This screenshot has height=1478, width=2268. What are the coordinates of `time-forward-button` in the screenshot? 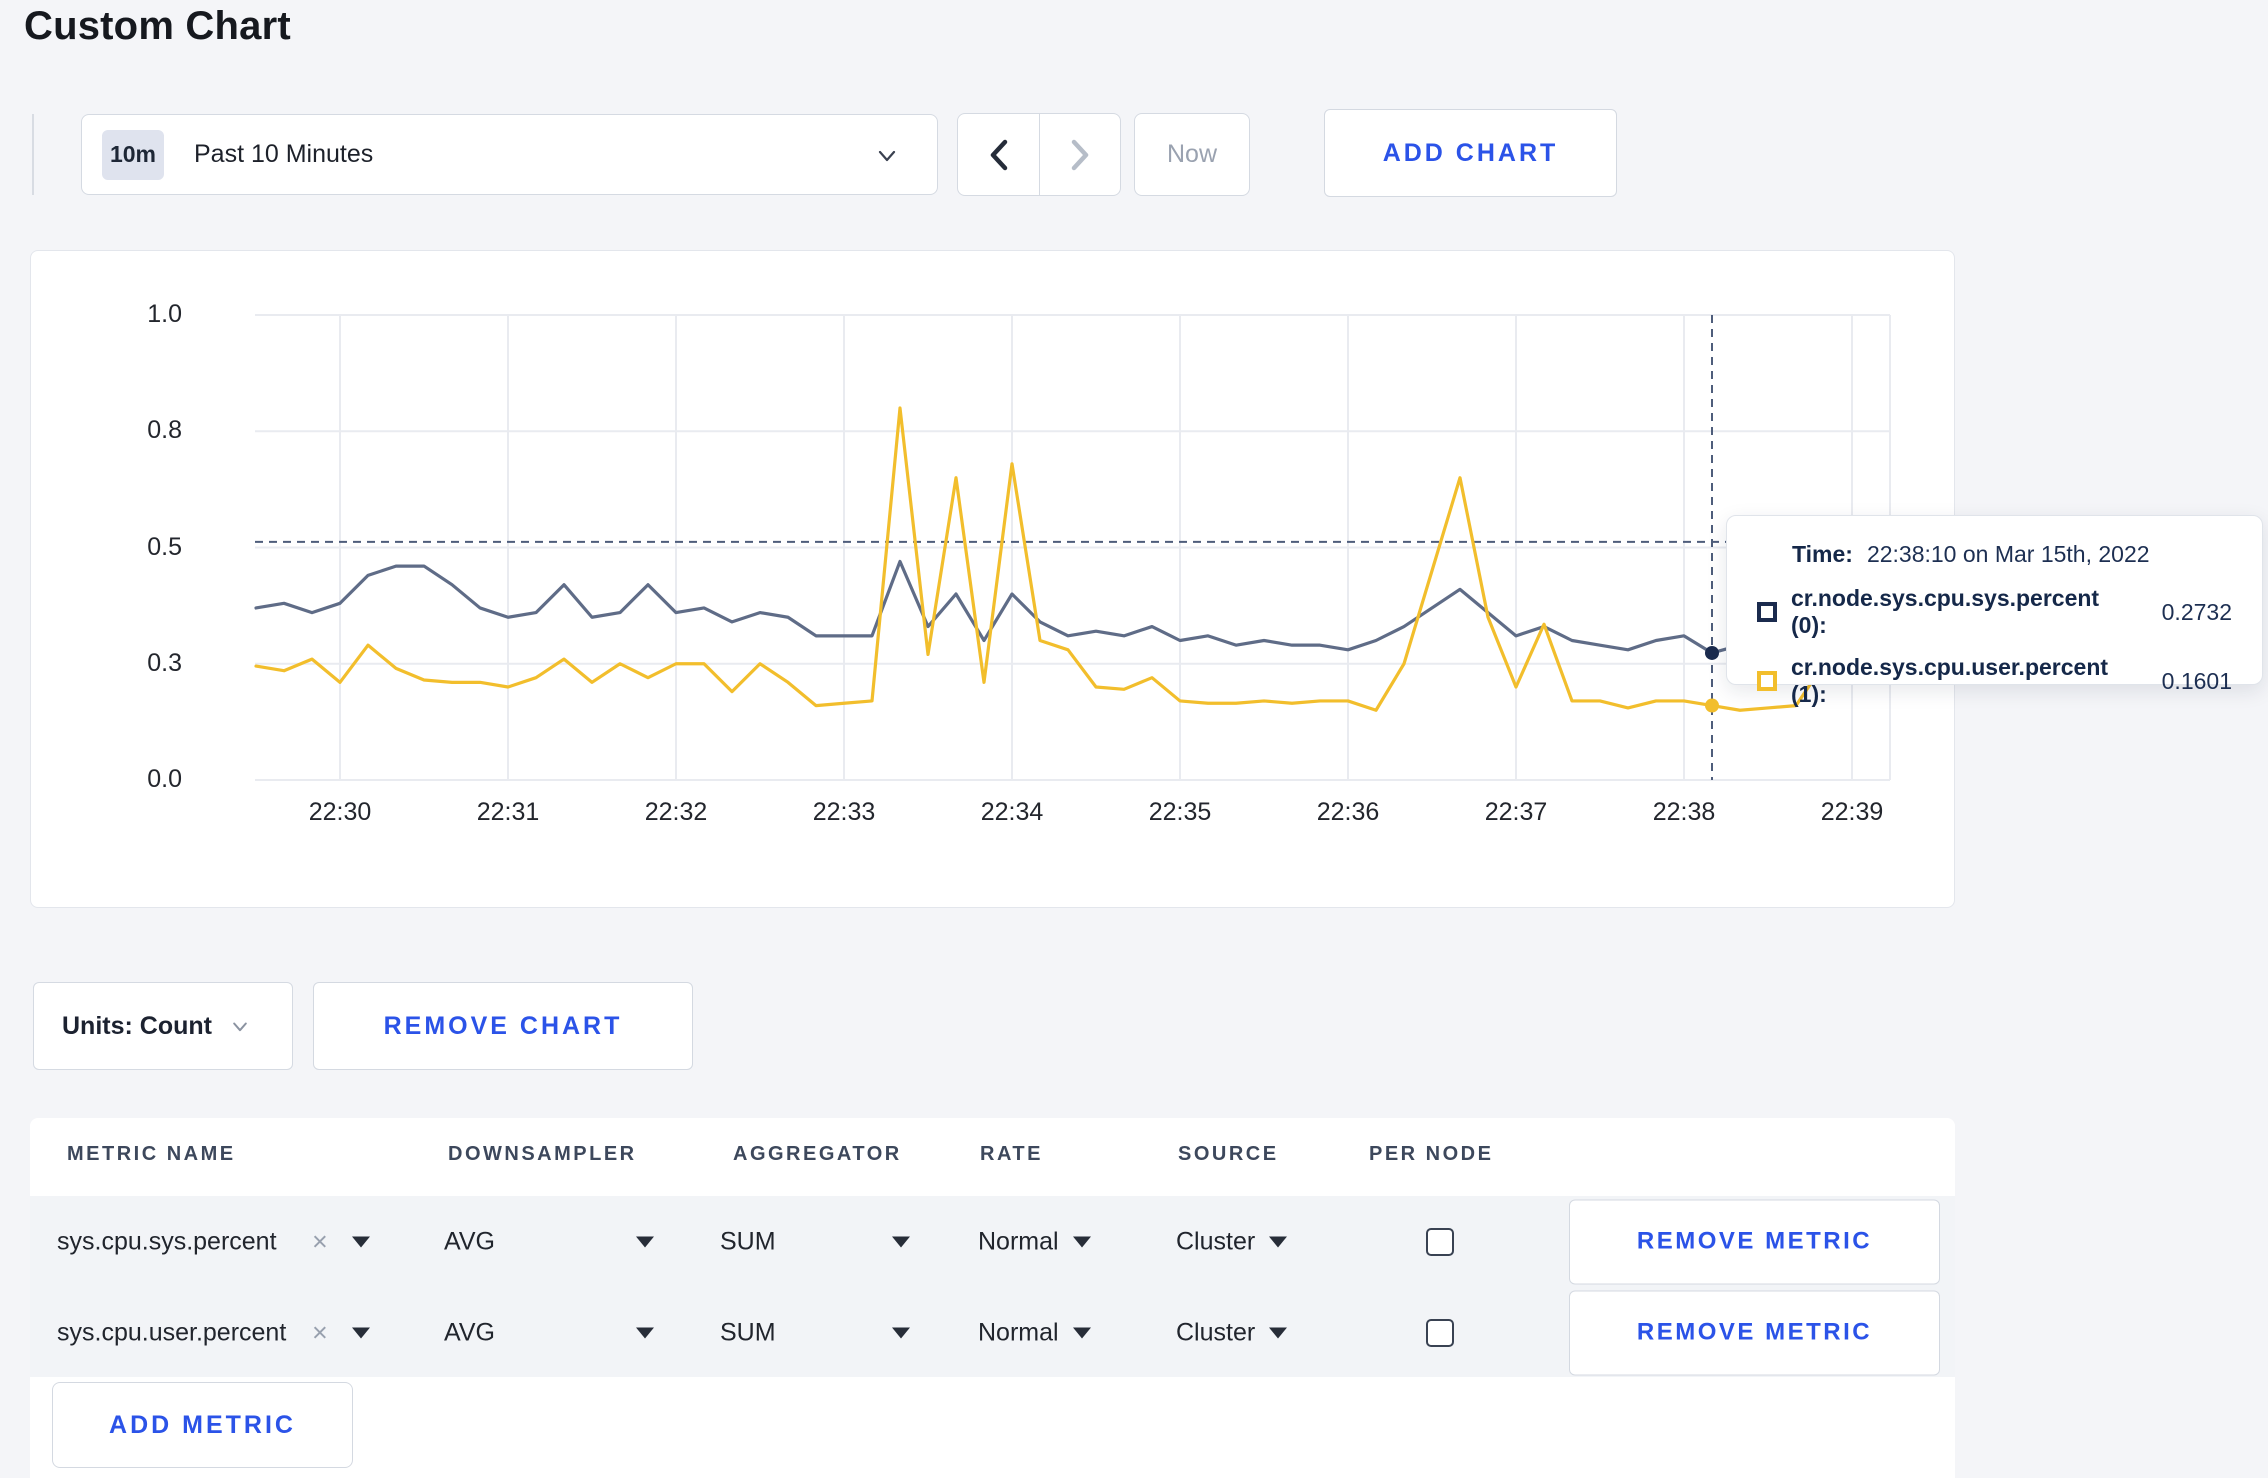 It's located at (1079, 154).